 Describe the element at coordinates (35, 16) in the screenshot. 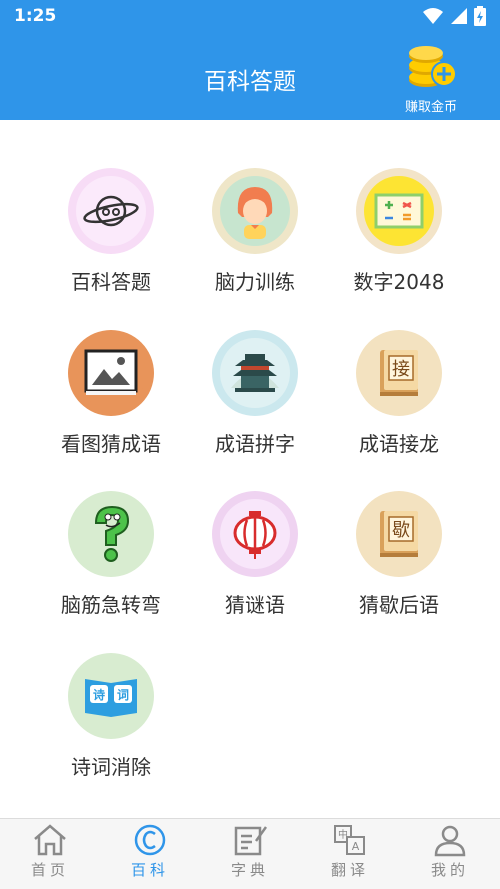

I see `status-time: 1:25` at that location.